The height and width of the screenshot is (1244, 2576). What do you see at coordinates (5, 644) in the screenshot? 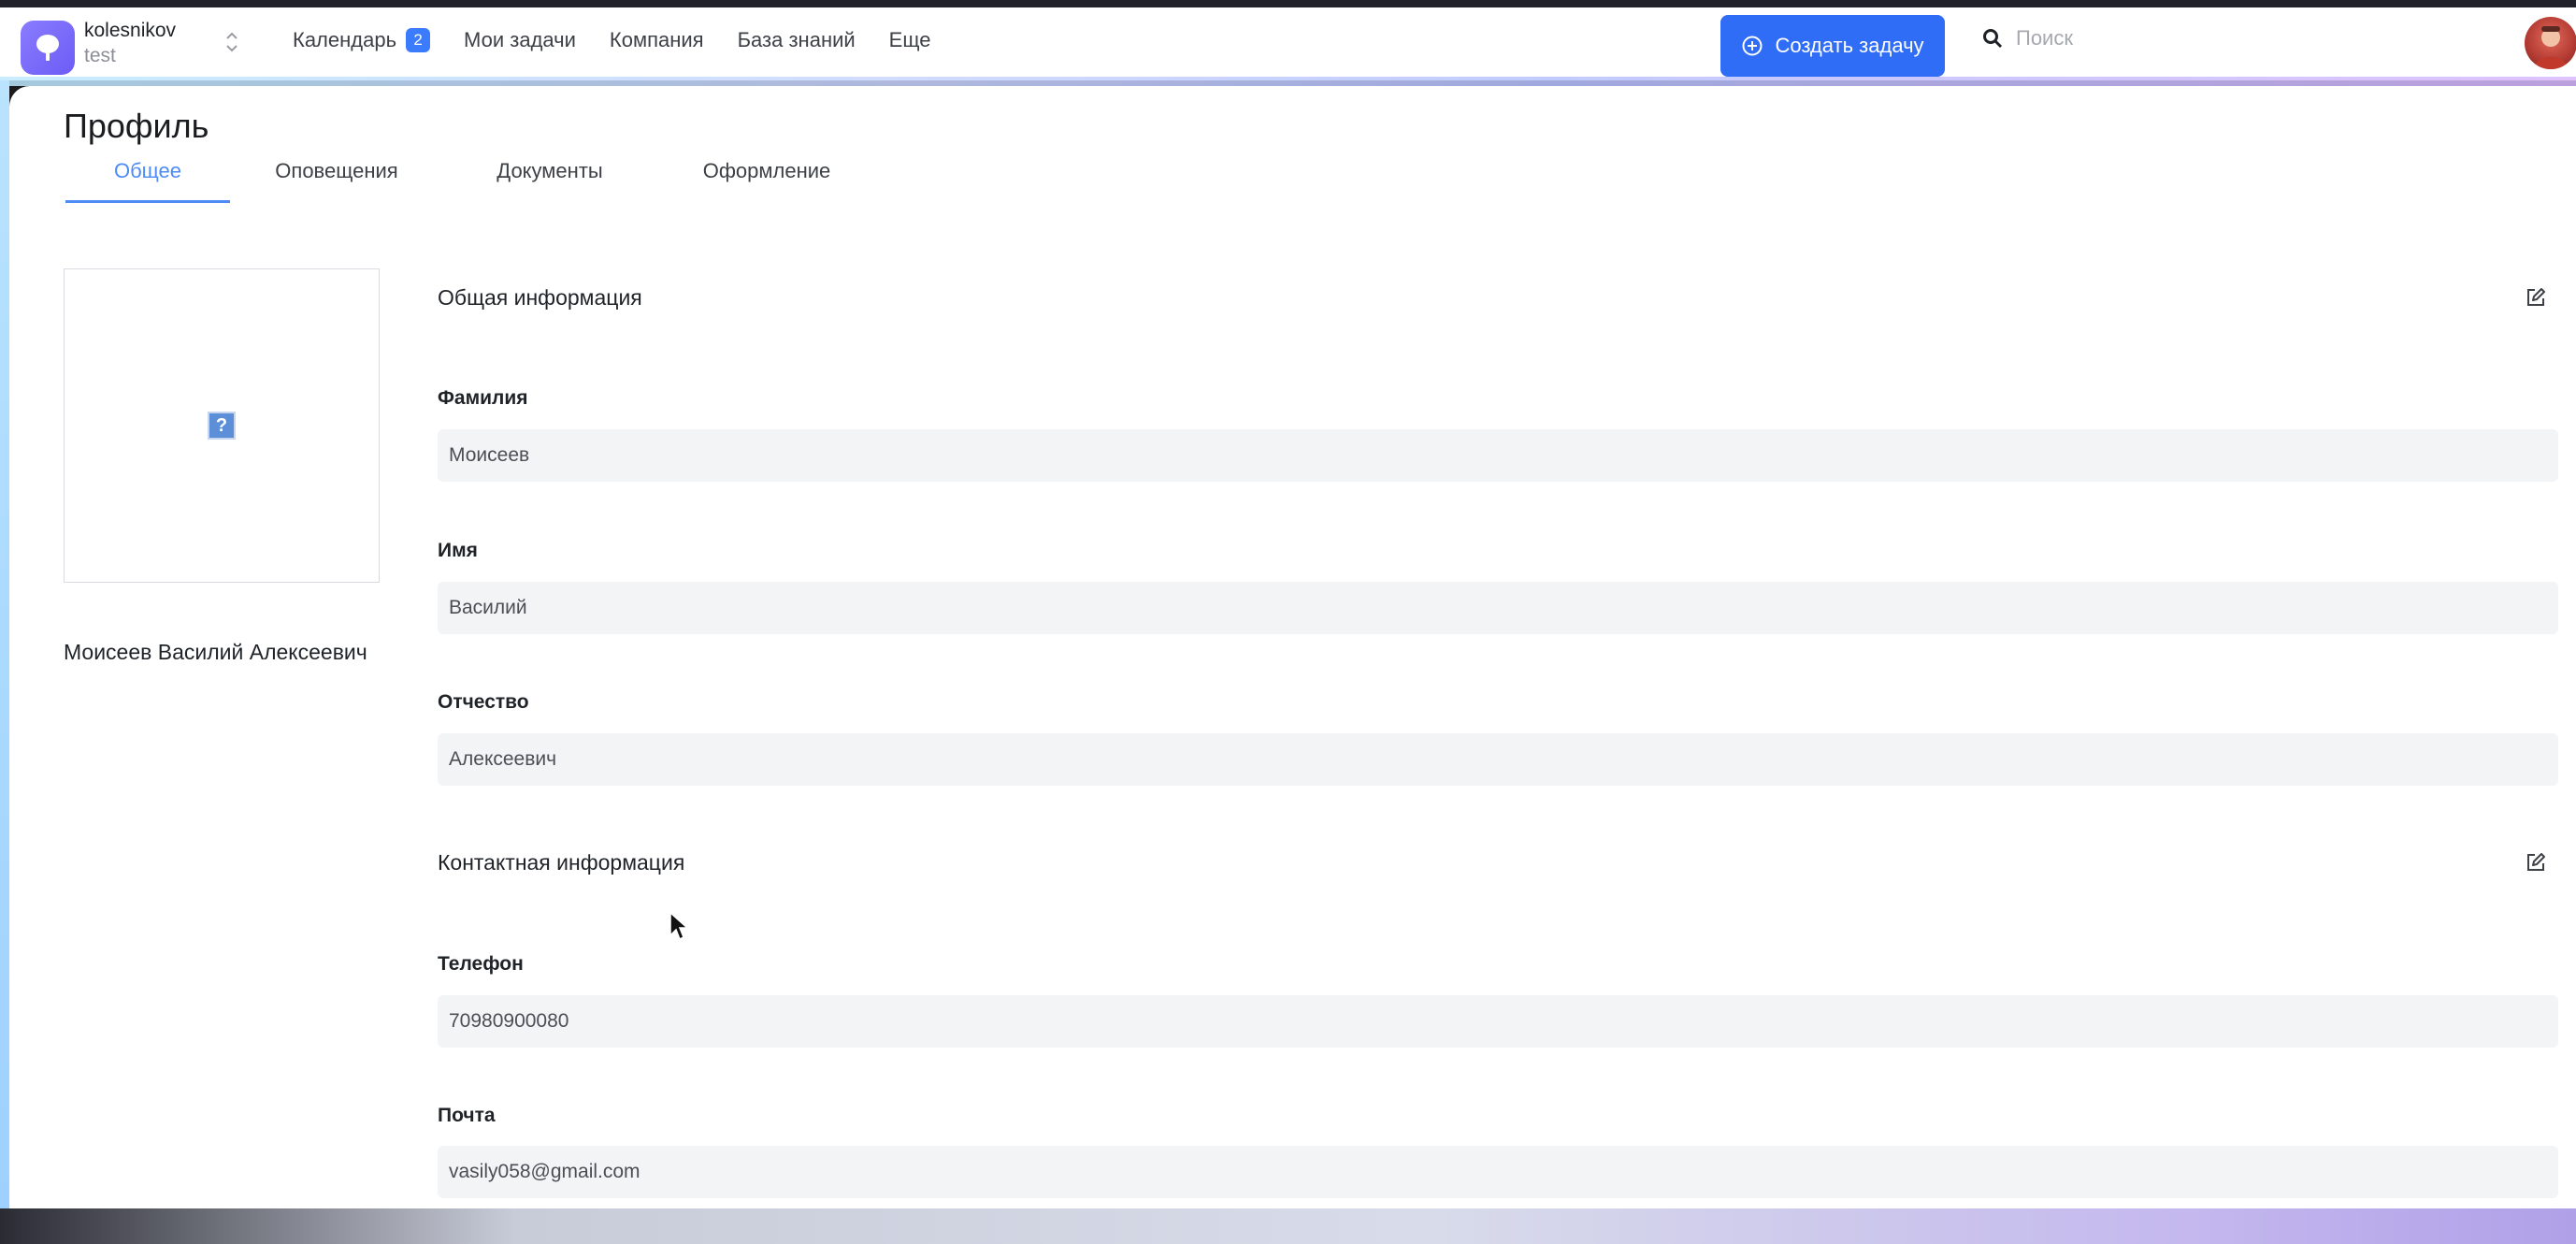
I see `left-edge-glow` at bounding box center [5, 644].